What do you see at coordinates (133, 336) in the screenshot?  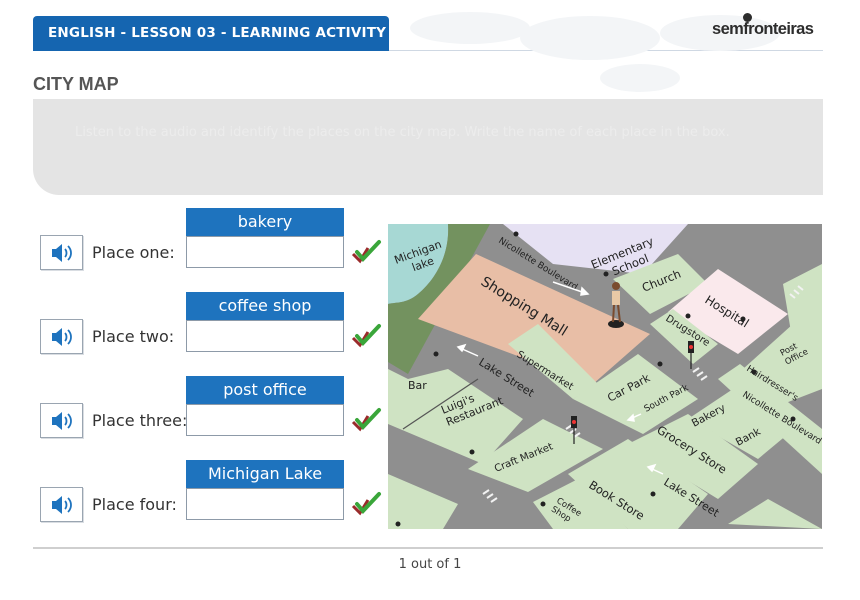 I see `place-label-2: Place two:` at bounding box center [133, 336].